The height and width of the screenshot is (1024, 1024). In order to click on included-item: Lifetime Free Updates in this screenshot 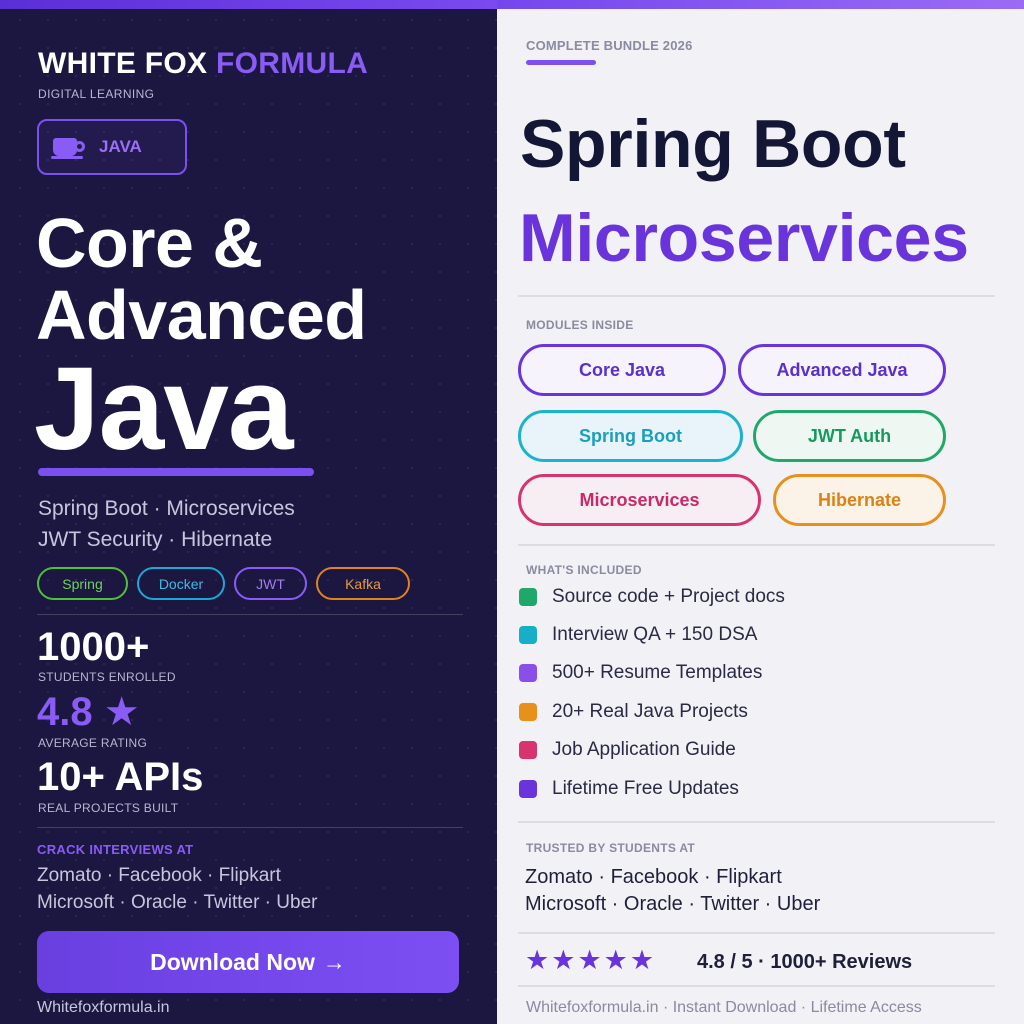, I will do `click(629, 789)`.